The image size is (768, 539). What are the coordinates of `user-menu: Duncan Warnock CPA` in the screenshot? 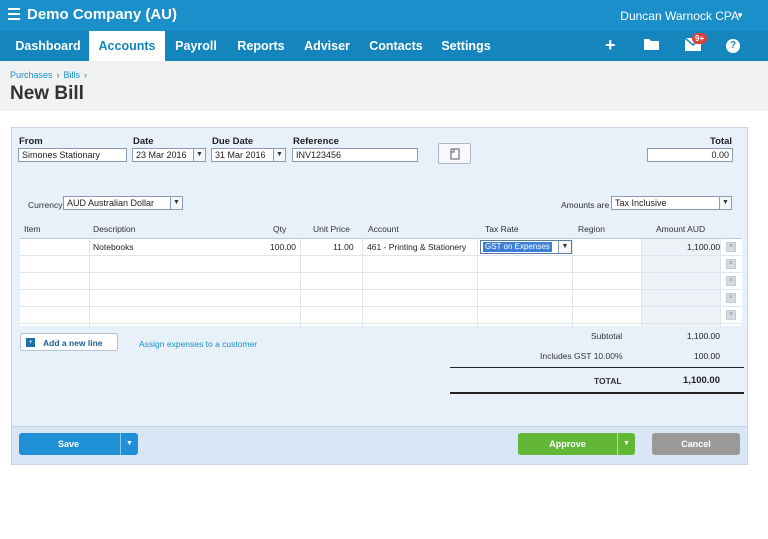 It's located at (679, 16).